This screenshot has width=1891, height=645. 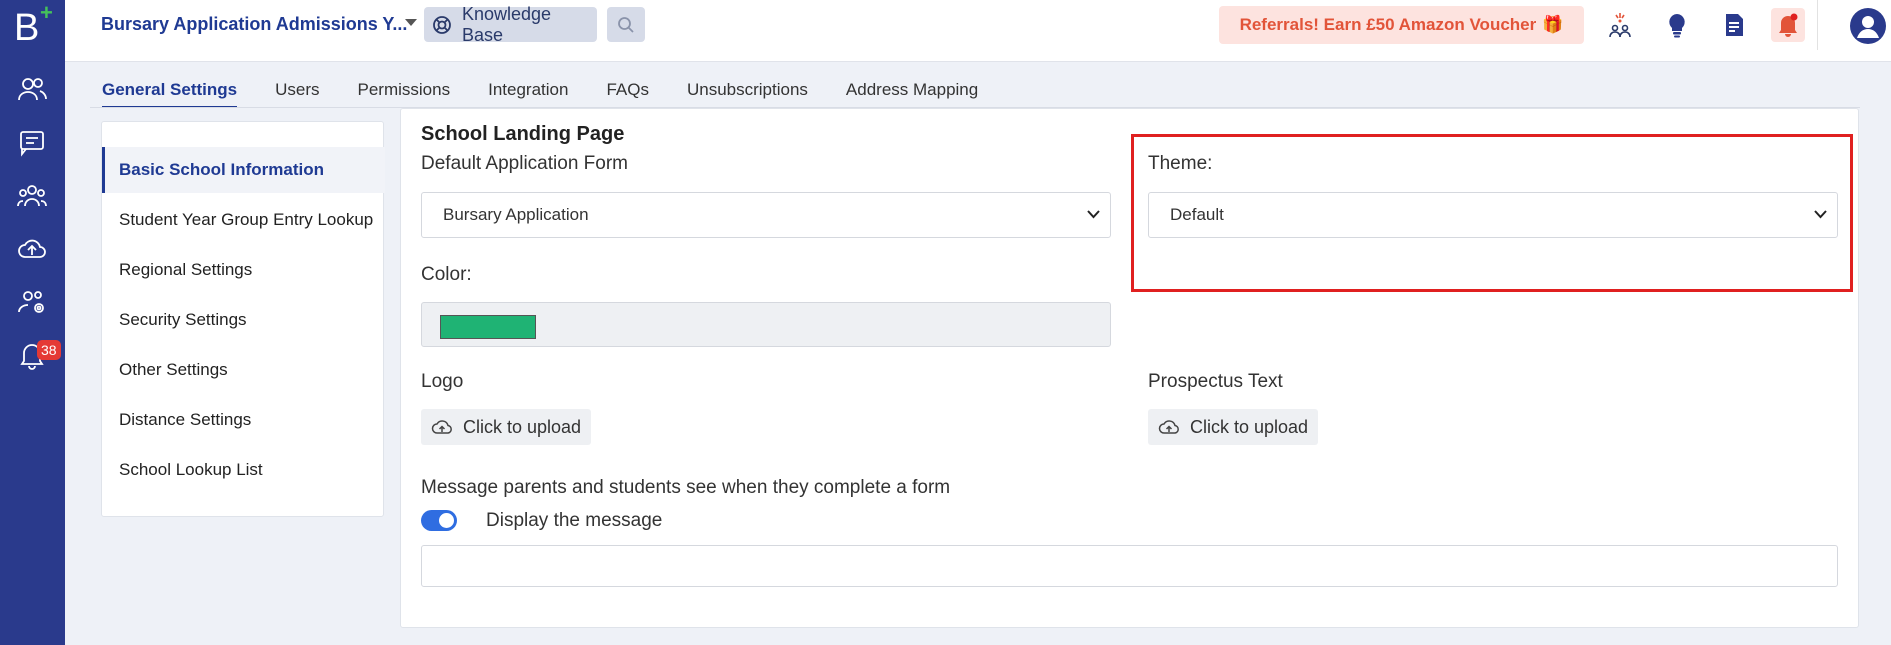 I want to click on default-form-select: Bursary Application, so click(x=766, y=215).